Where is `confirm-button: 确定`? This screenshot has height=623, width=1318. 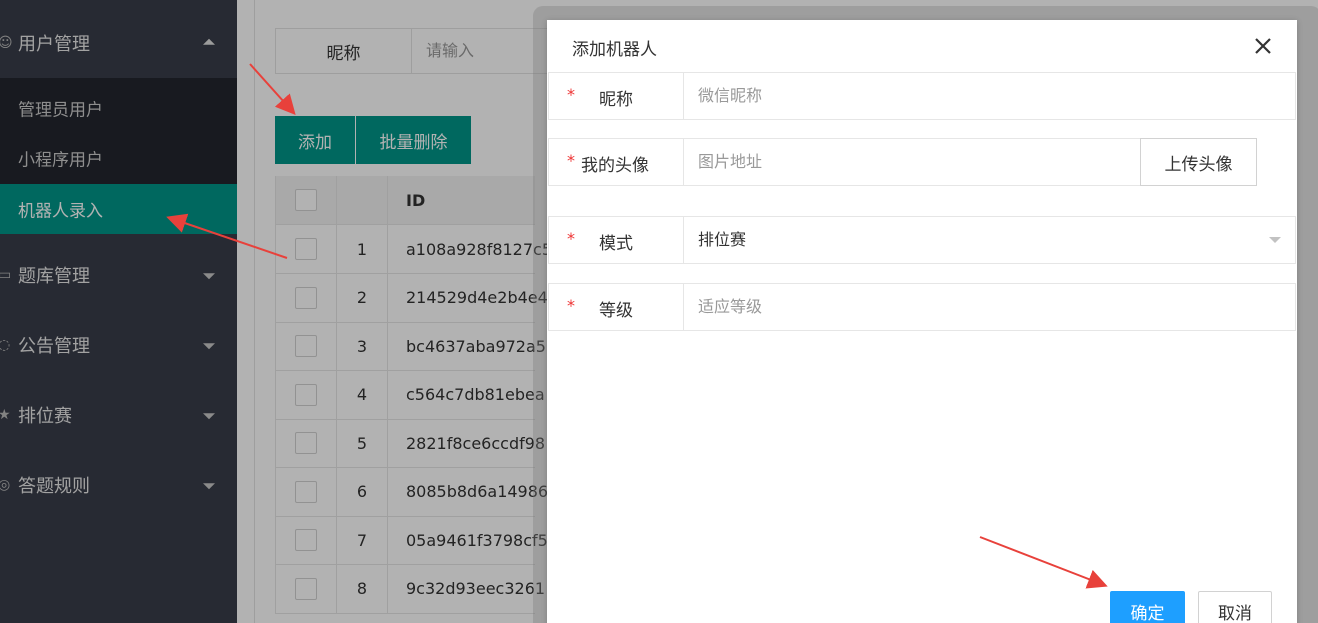 confirm-button: 确定 is located at coordinates (1147, 607).